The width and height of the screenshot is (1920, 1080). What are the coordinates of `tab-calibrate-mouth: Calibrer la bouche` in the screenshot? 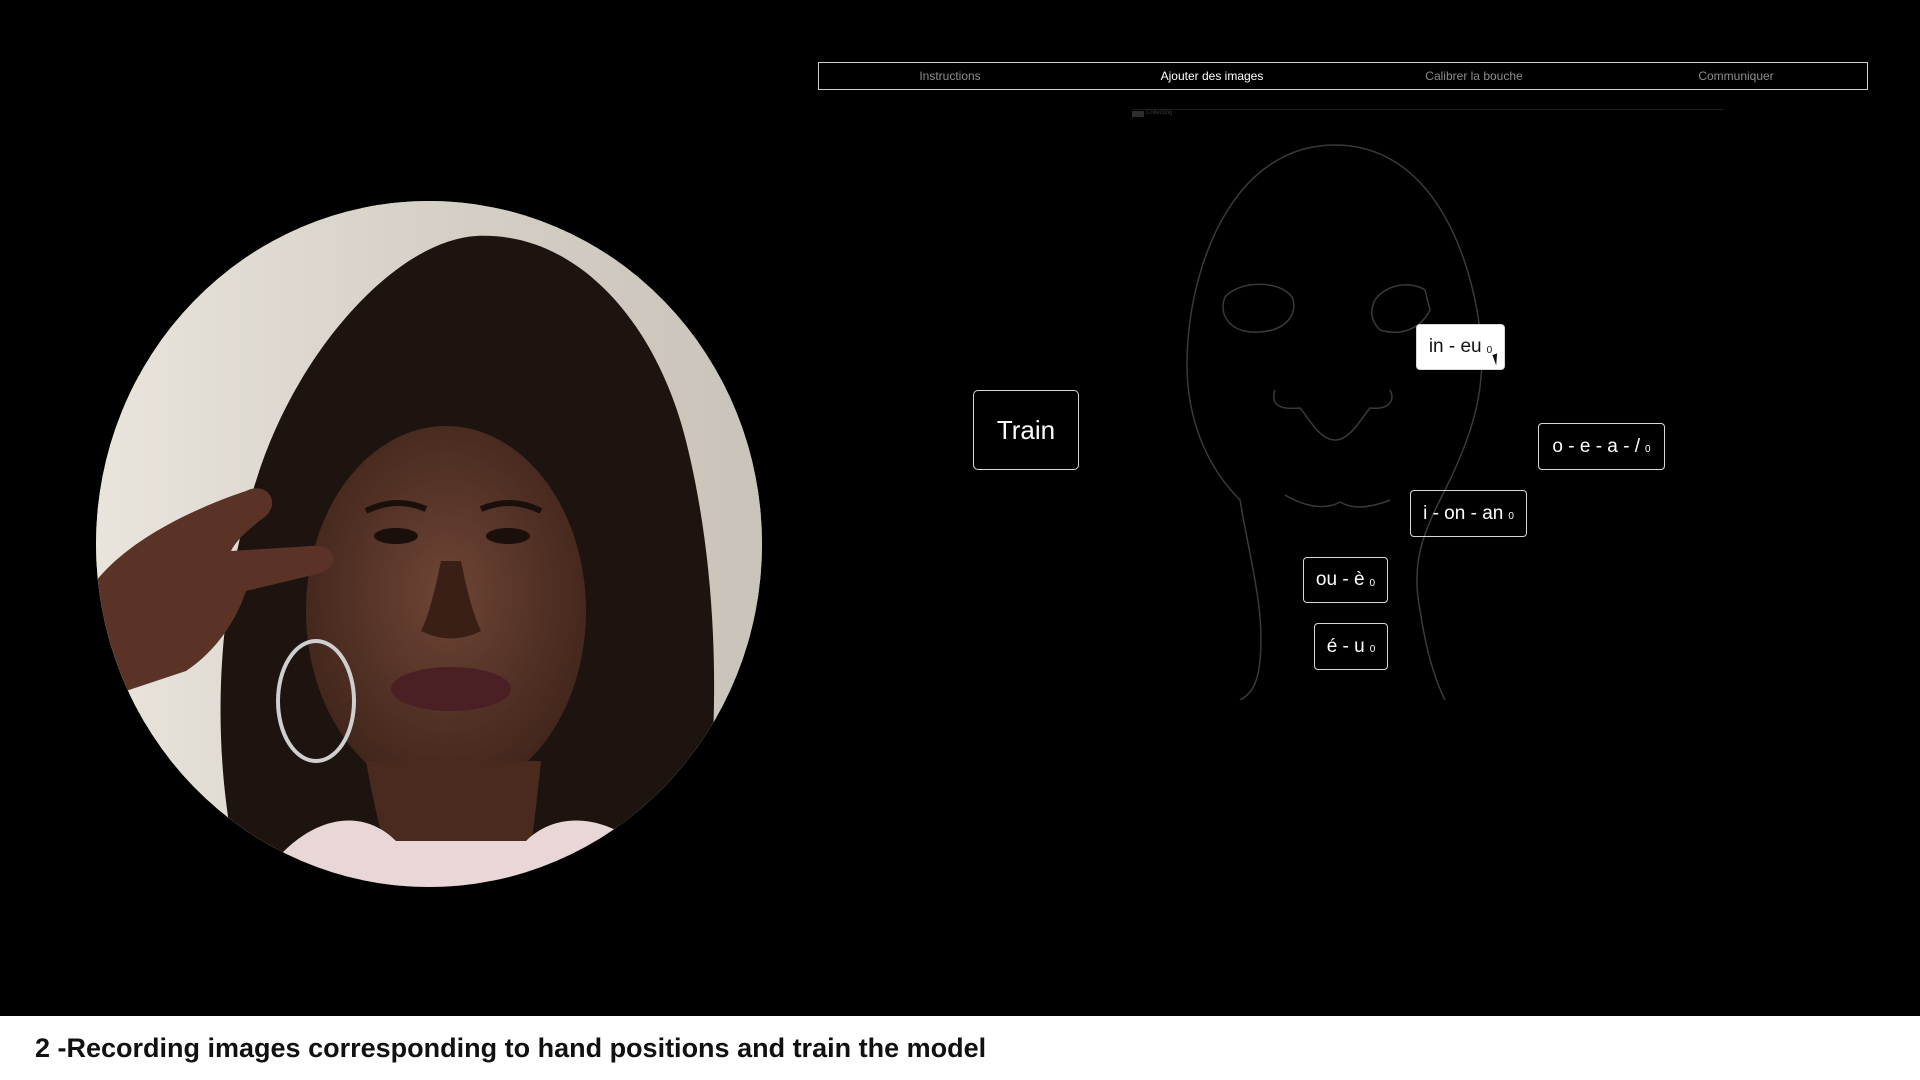 It's located at (1474, 76).